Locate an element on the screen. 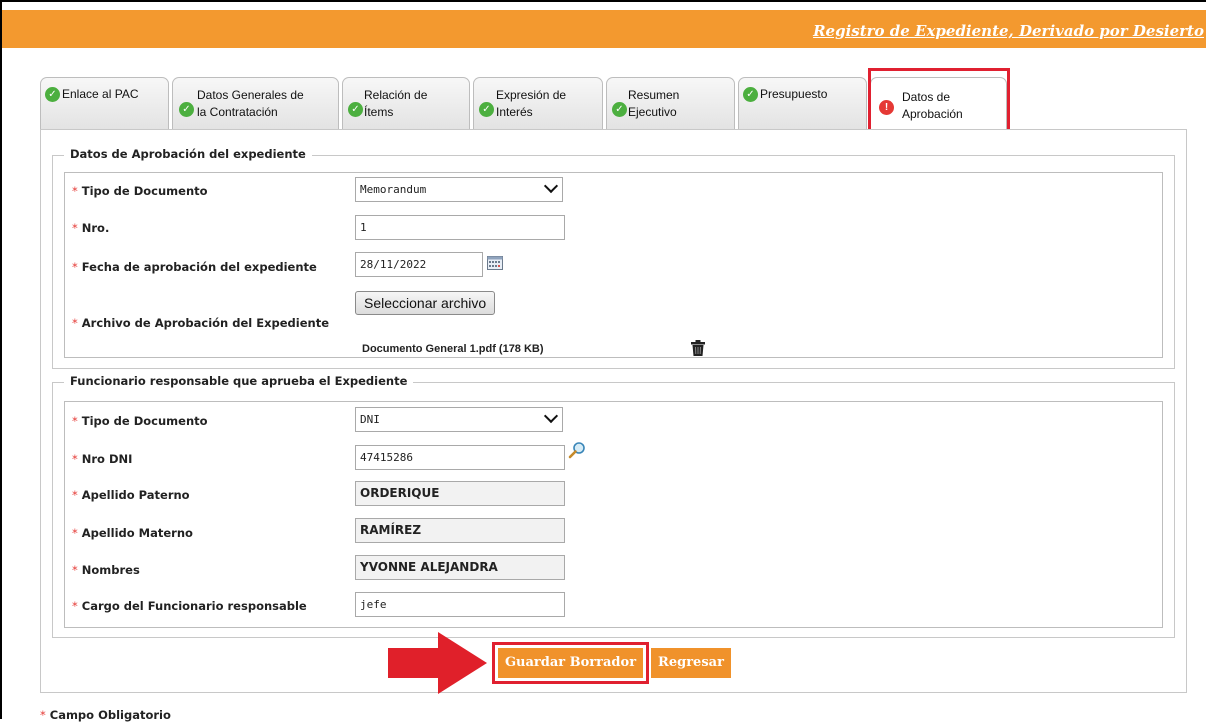 Image resolution: width=1206 pixels, height=722 pixels. nombres-label: *Nombres is located at coordinates (106, 570).